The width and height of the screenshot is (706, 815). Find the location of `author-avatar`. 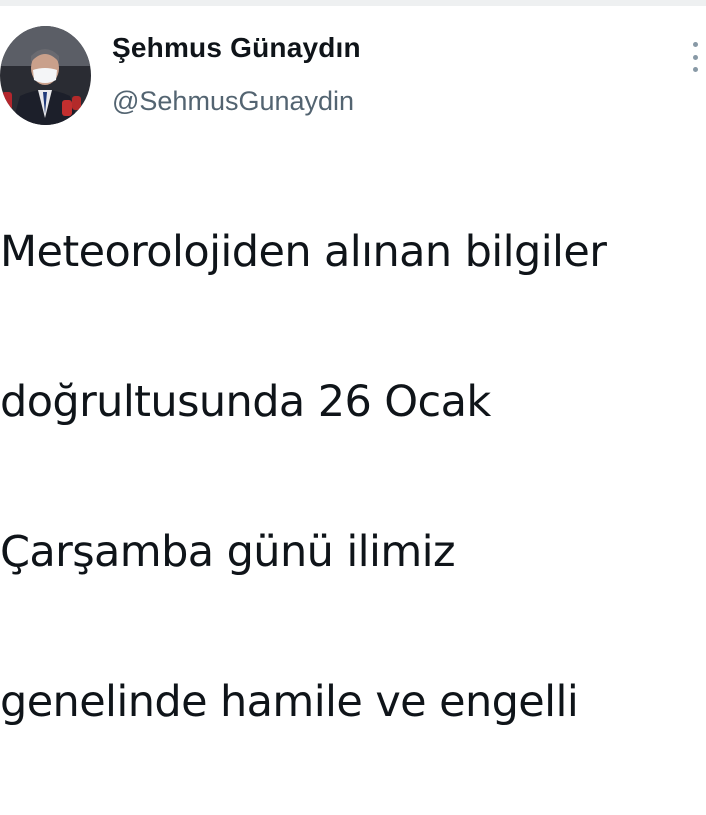

author-avatar is located at coordinates (45, 75).